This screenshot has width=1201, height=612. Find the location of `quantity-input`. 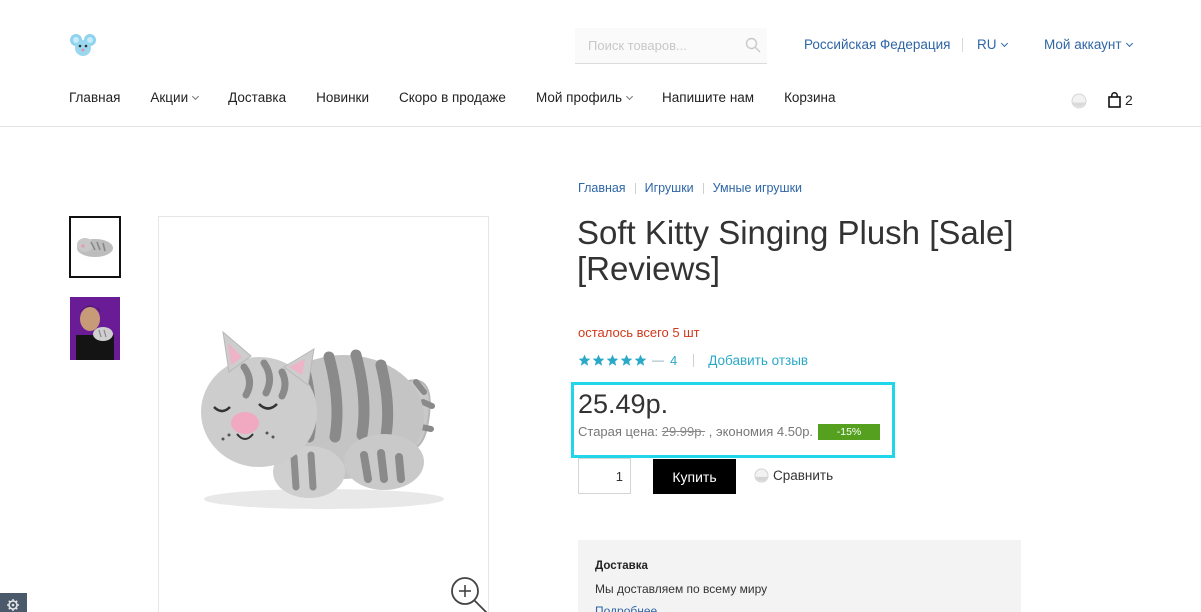

quantity-input is located at coordinates (604, 476).